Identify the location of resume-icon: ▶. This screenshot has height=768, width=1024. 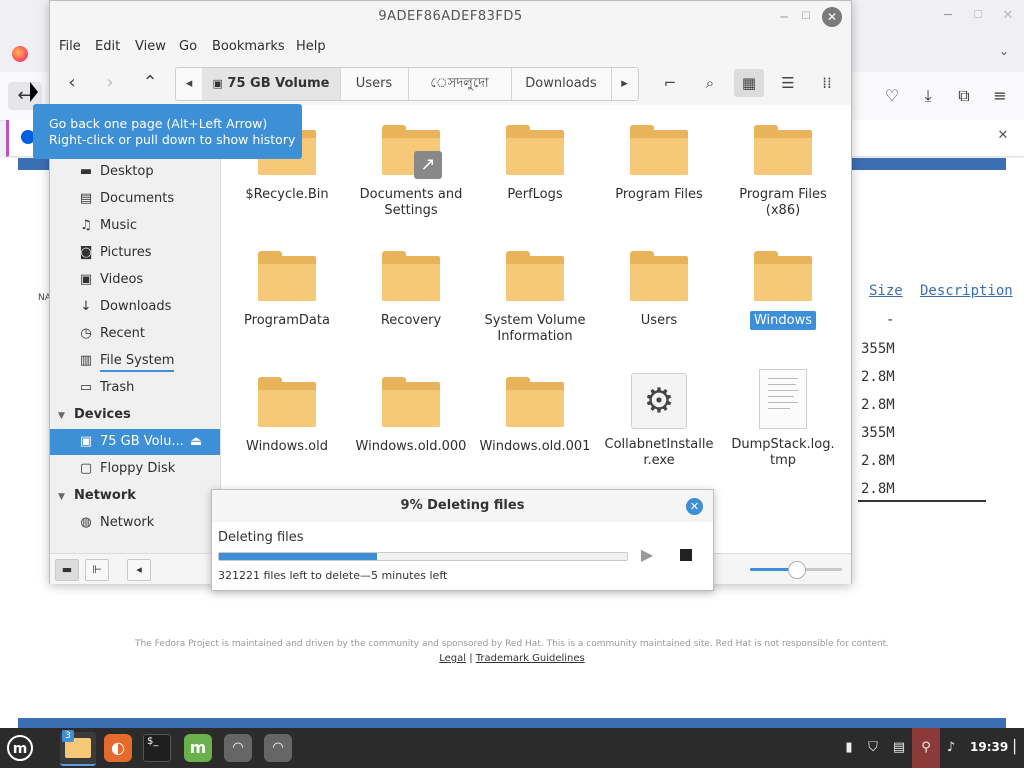
(647, 555).